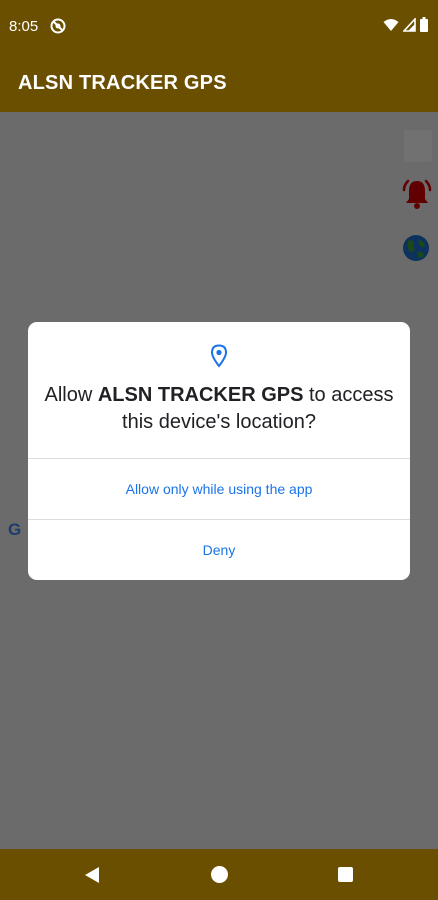 This screenshot has width=438, height=900. I want to click on status-icons, so click(405, 24).